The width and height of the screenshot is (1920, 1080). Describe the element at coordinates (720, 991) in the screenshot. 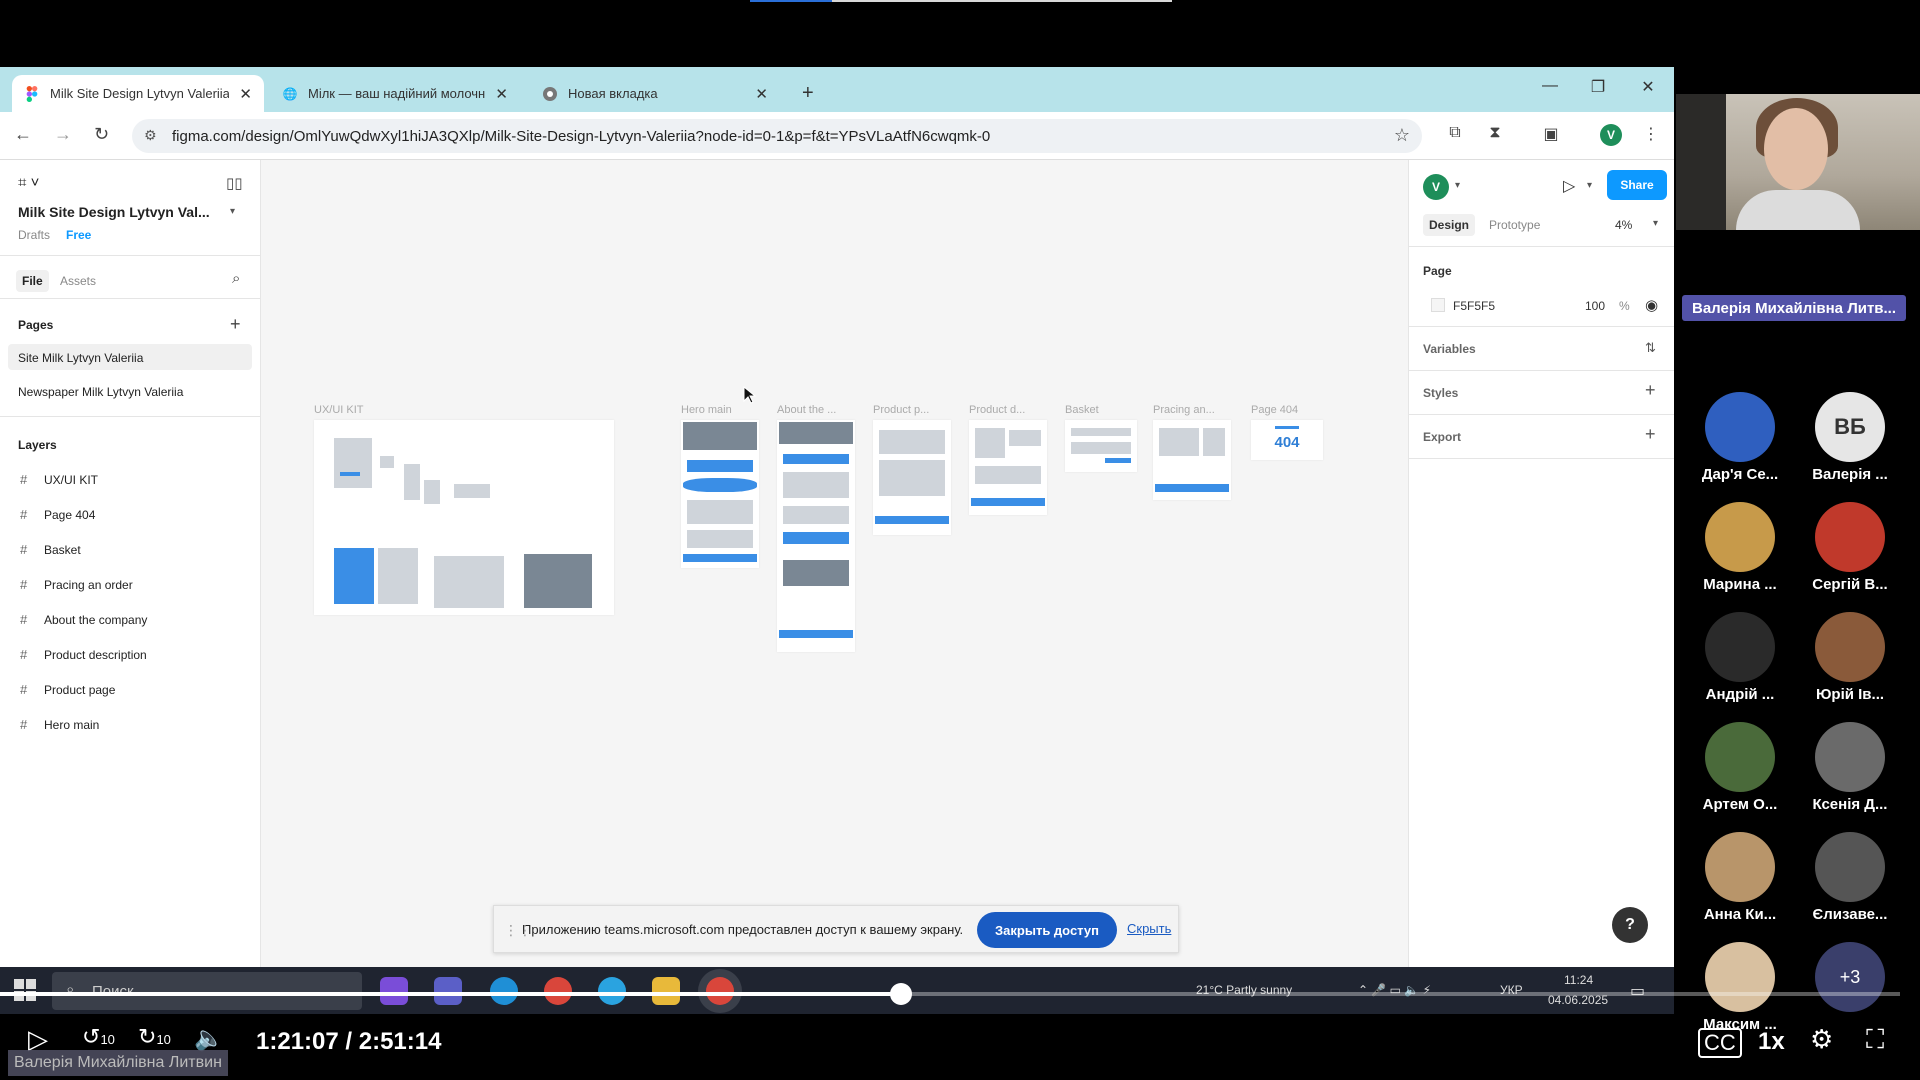

I see `chrome-active-app-icon` at that location.